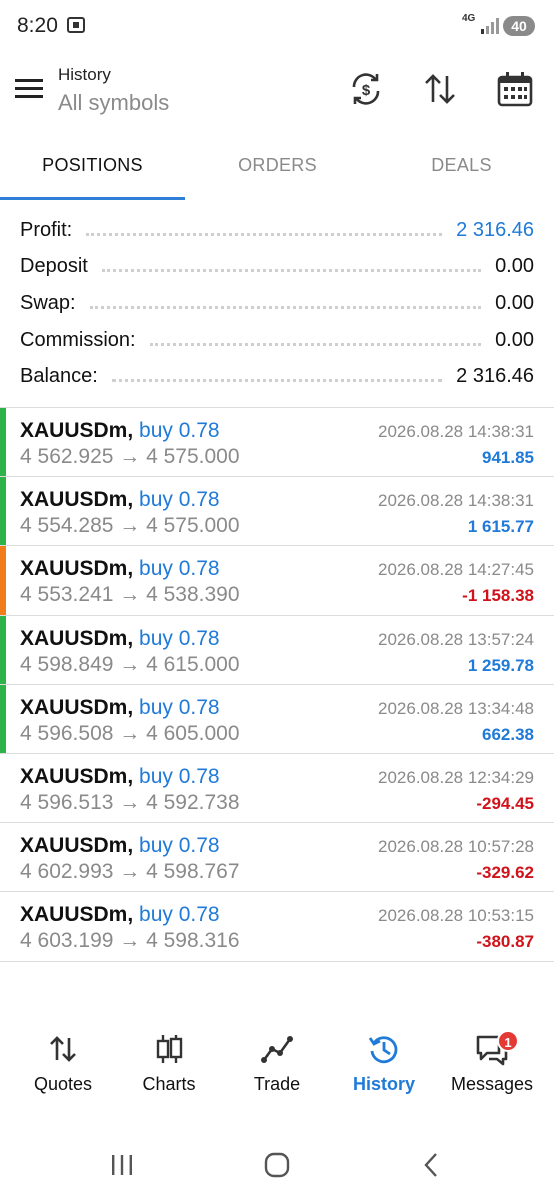  I want to click on summary-label: Commission:, so click(78, 339).